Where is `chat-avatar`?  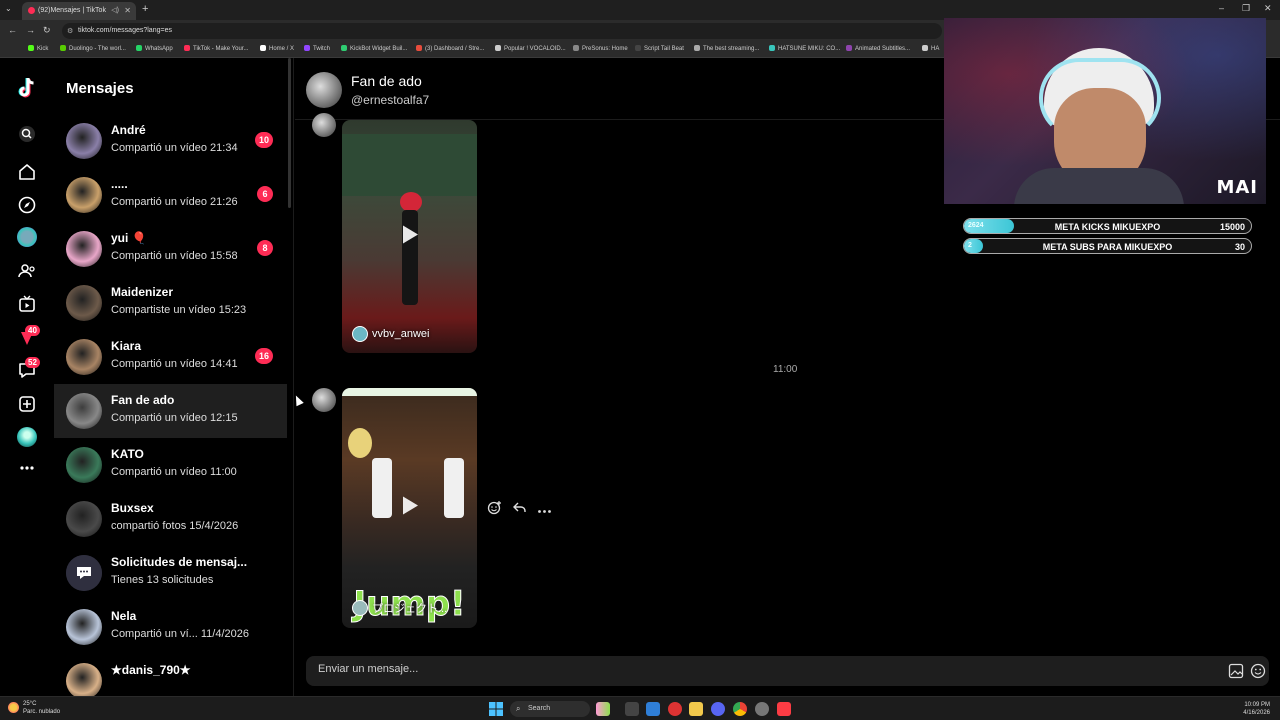
chat-avatar is located at coordinates (324, 90).